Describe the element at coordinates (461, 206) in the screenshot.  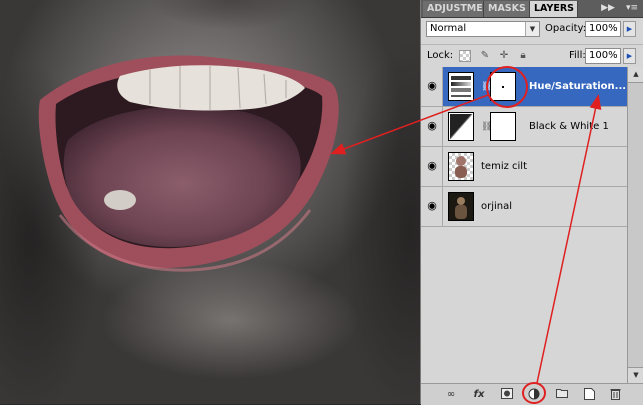
I see `original-photo-thumbnail` at that location.